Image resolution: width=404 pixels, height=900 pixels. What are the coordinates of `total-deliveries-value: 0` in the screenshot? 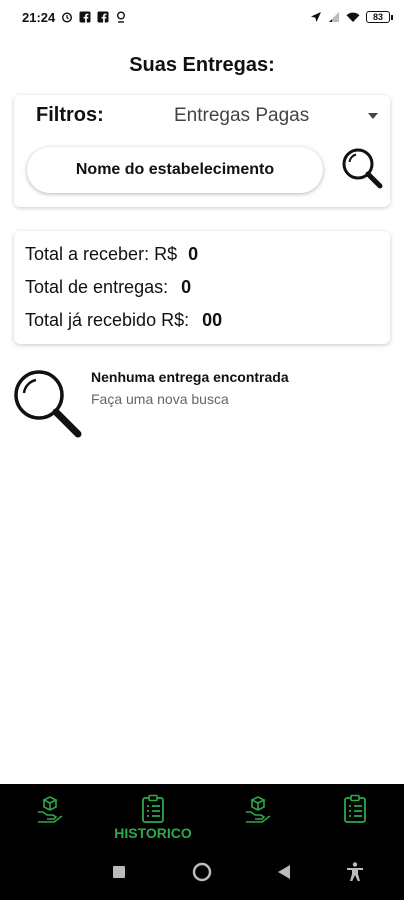 It's located at (186, 287).